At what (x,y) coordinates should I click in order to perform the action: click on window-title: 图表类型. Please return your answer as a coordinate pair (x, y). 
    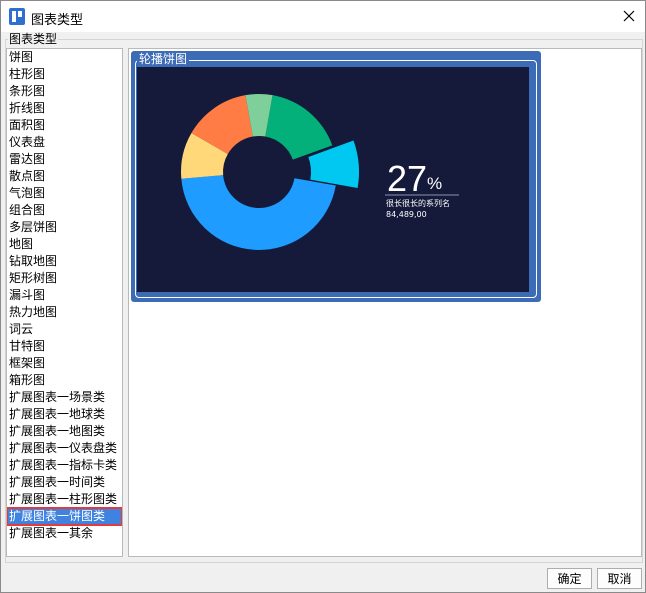
    Looking at the image, I should click on (57, 20).